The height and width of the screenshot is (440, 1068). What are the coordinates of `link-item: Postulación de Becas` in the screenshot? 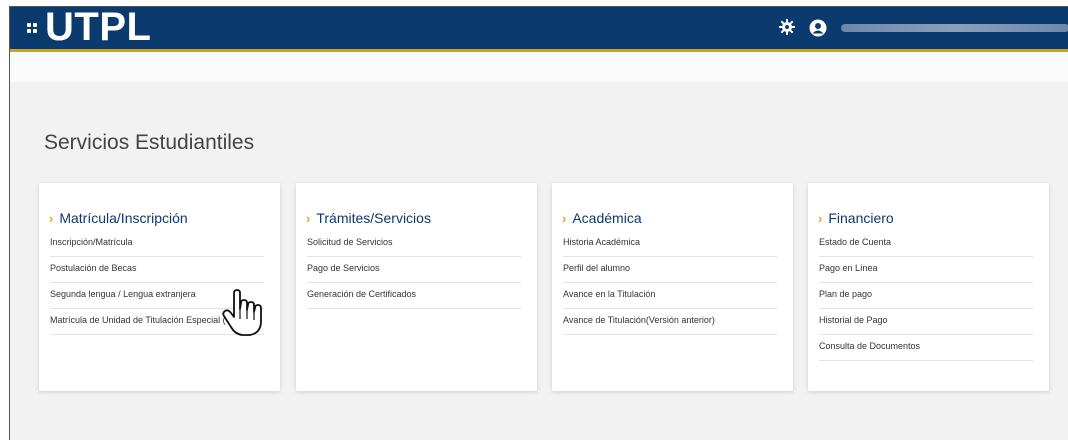 It's located at (157, 270).